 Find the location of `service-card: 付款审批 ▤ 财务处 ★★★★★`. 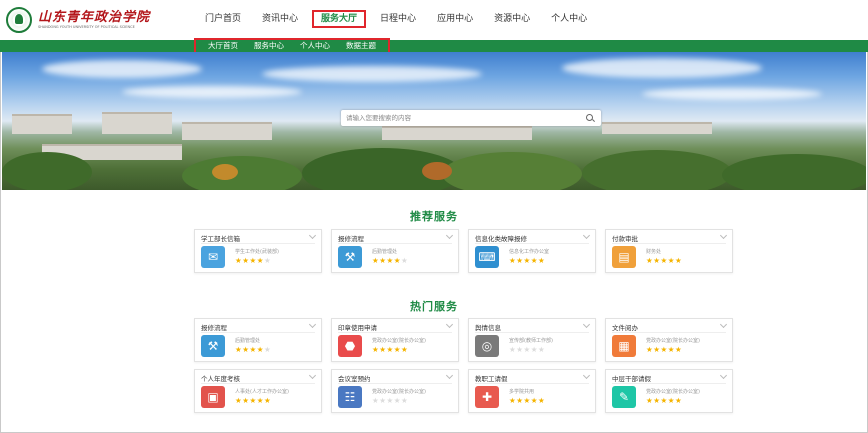

service-card: 付款审批 ▤ 财务处 ★★★★★ is located at coordinates (669, 251).